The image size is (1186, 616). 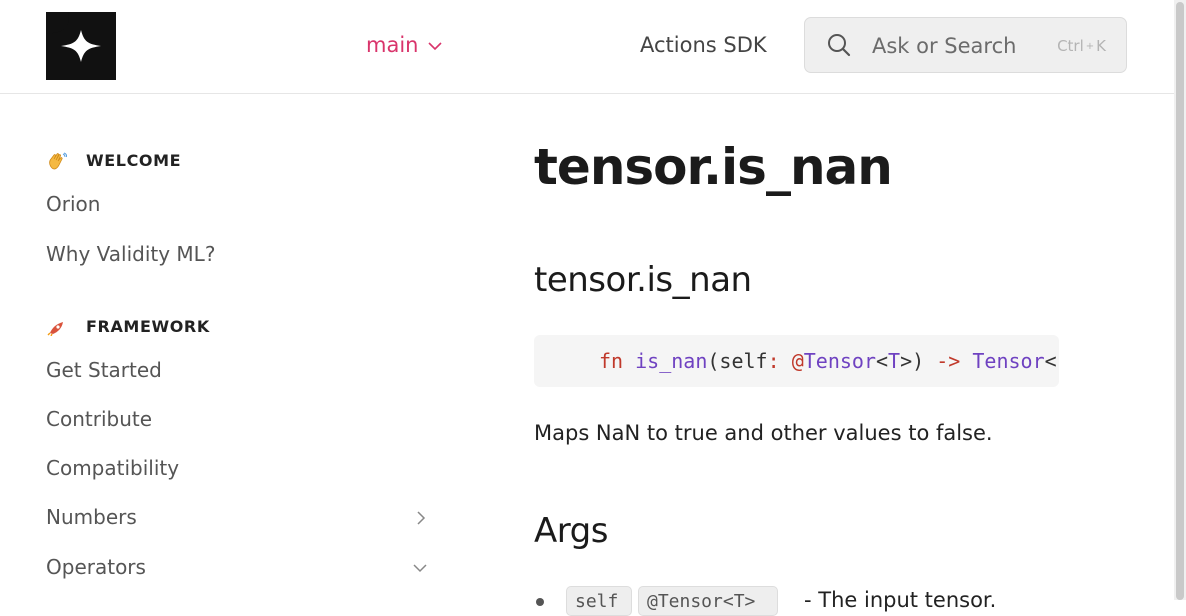 I want to click on shortcut-plus: +, so click(x=1090, y=46).